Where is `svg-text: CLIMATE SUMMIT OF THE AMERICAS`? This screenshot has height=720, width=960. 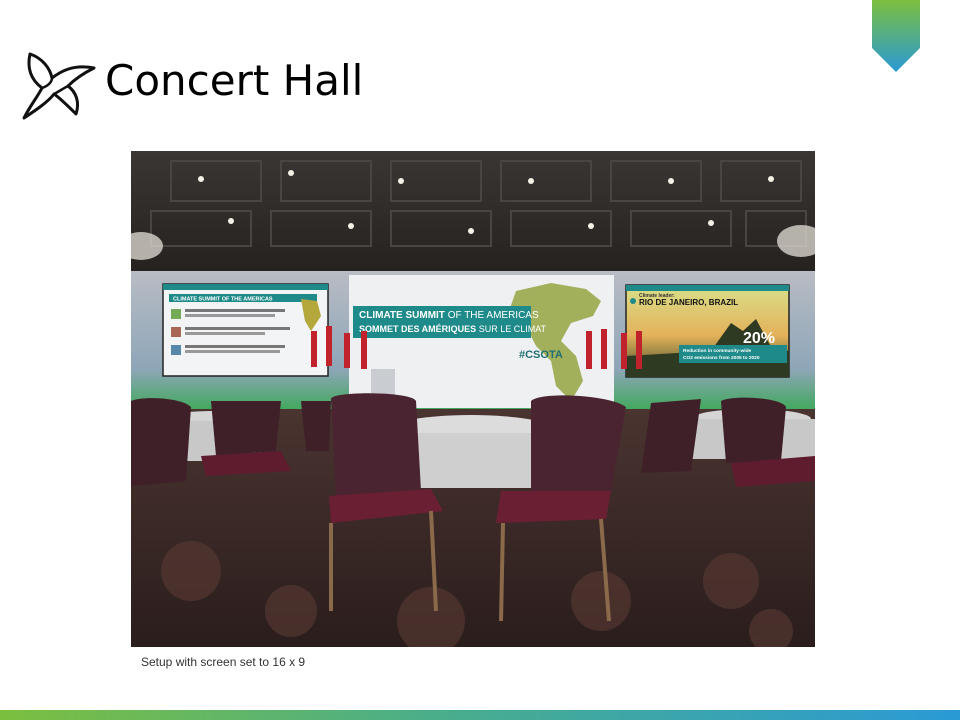
svg-text: CLIMATE SUMMIT OF THE AMERICAS is located at coordinates (223, 300).